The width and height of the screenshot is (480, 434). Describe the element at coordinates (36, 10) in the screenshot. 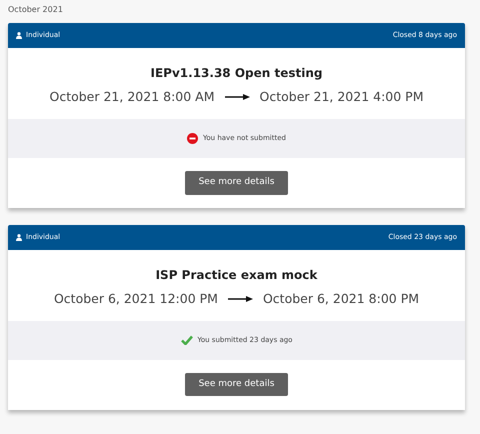

I see `month-heading: October 2021` at that location.